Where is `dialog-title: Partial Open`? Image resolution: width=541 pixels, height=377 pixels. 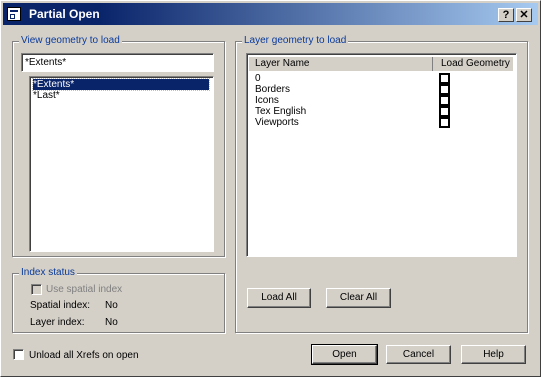
dialog-title: Partial Open is located at coordinates (64, 14).